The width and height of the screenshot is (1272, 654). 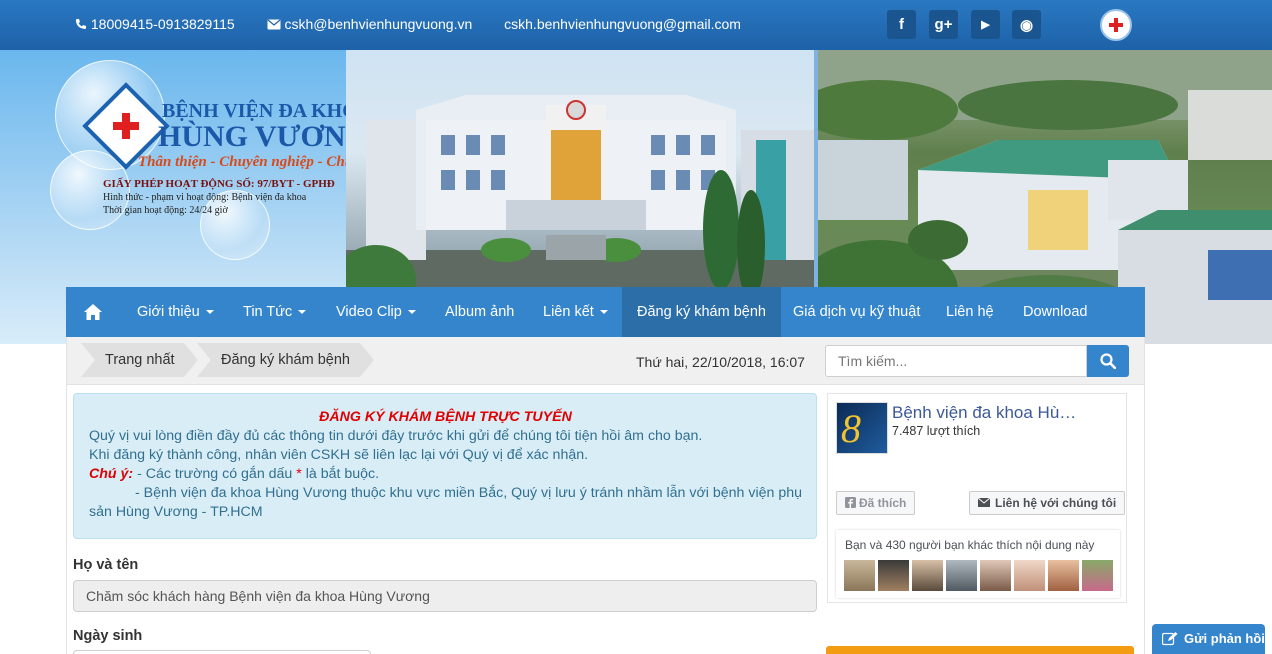 I want to click on email-primary: cskh@benhvienhungvuong.vn, so click(x=378, y=24).